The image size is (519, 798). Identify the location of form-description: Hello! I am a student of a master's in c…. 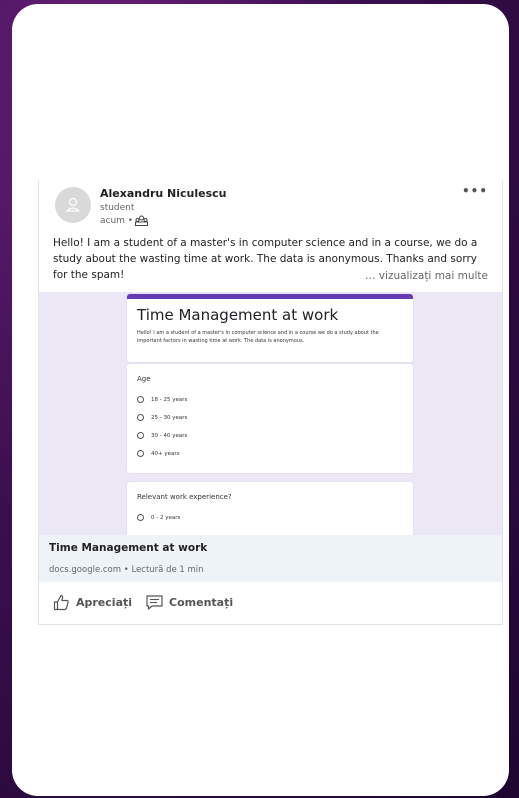
(258, 337).